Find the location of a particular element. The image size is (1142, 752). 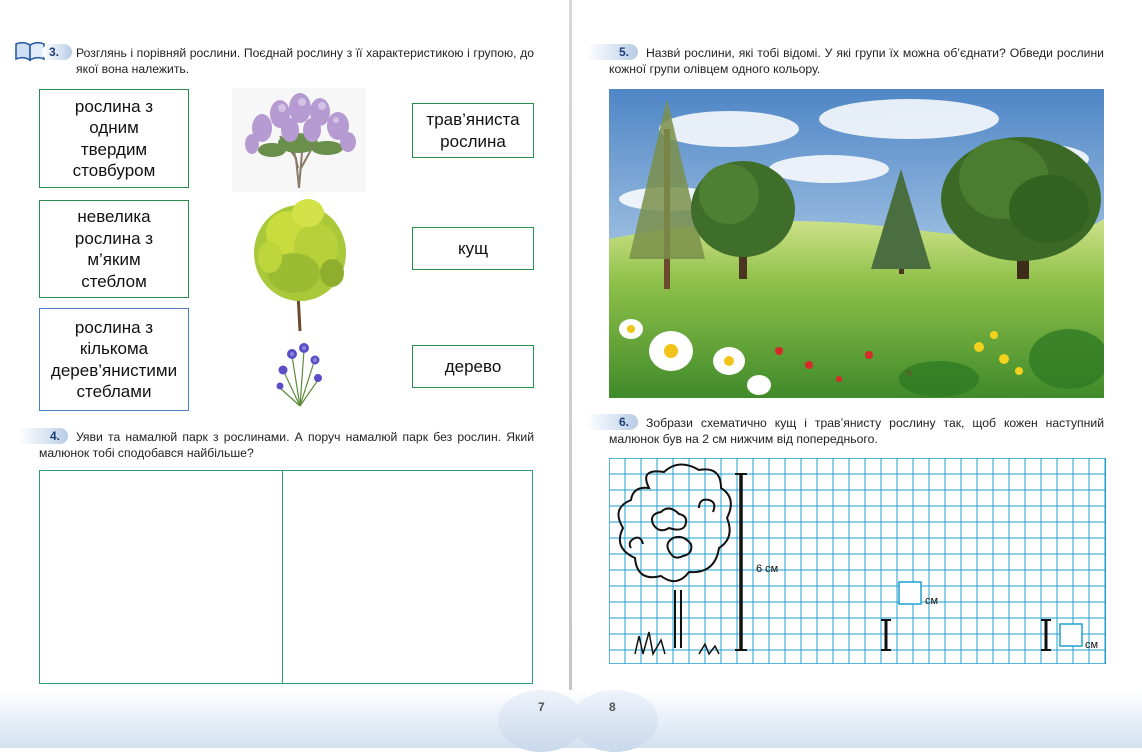

group-box-shrub: кущ is located at coordinates (473, 248).